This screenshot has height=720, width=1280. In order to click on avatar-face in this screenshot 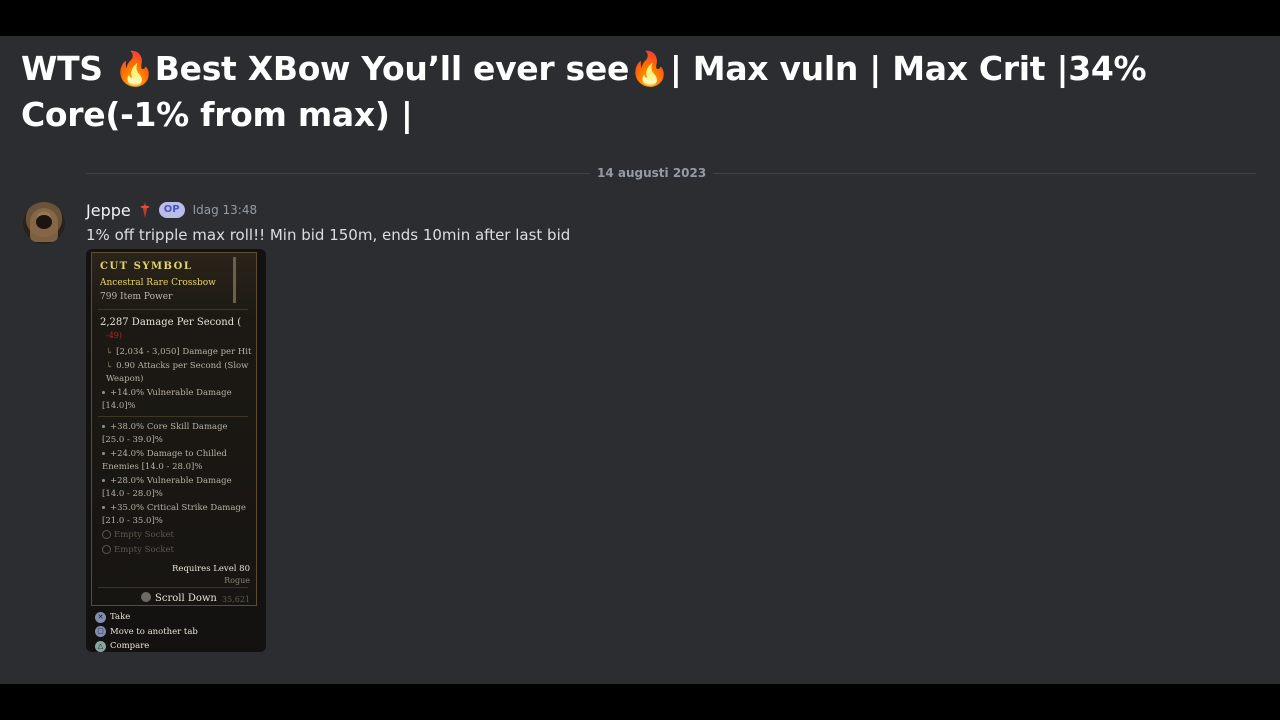, I will do `click(44, 222)`.